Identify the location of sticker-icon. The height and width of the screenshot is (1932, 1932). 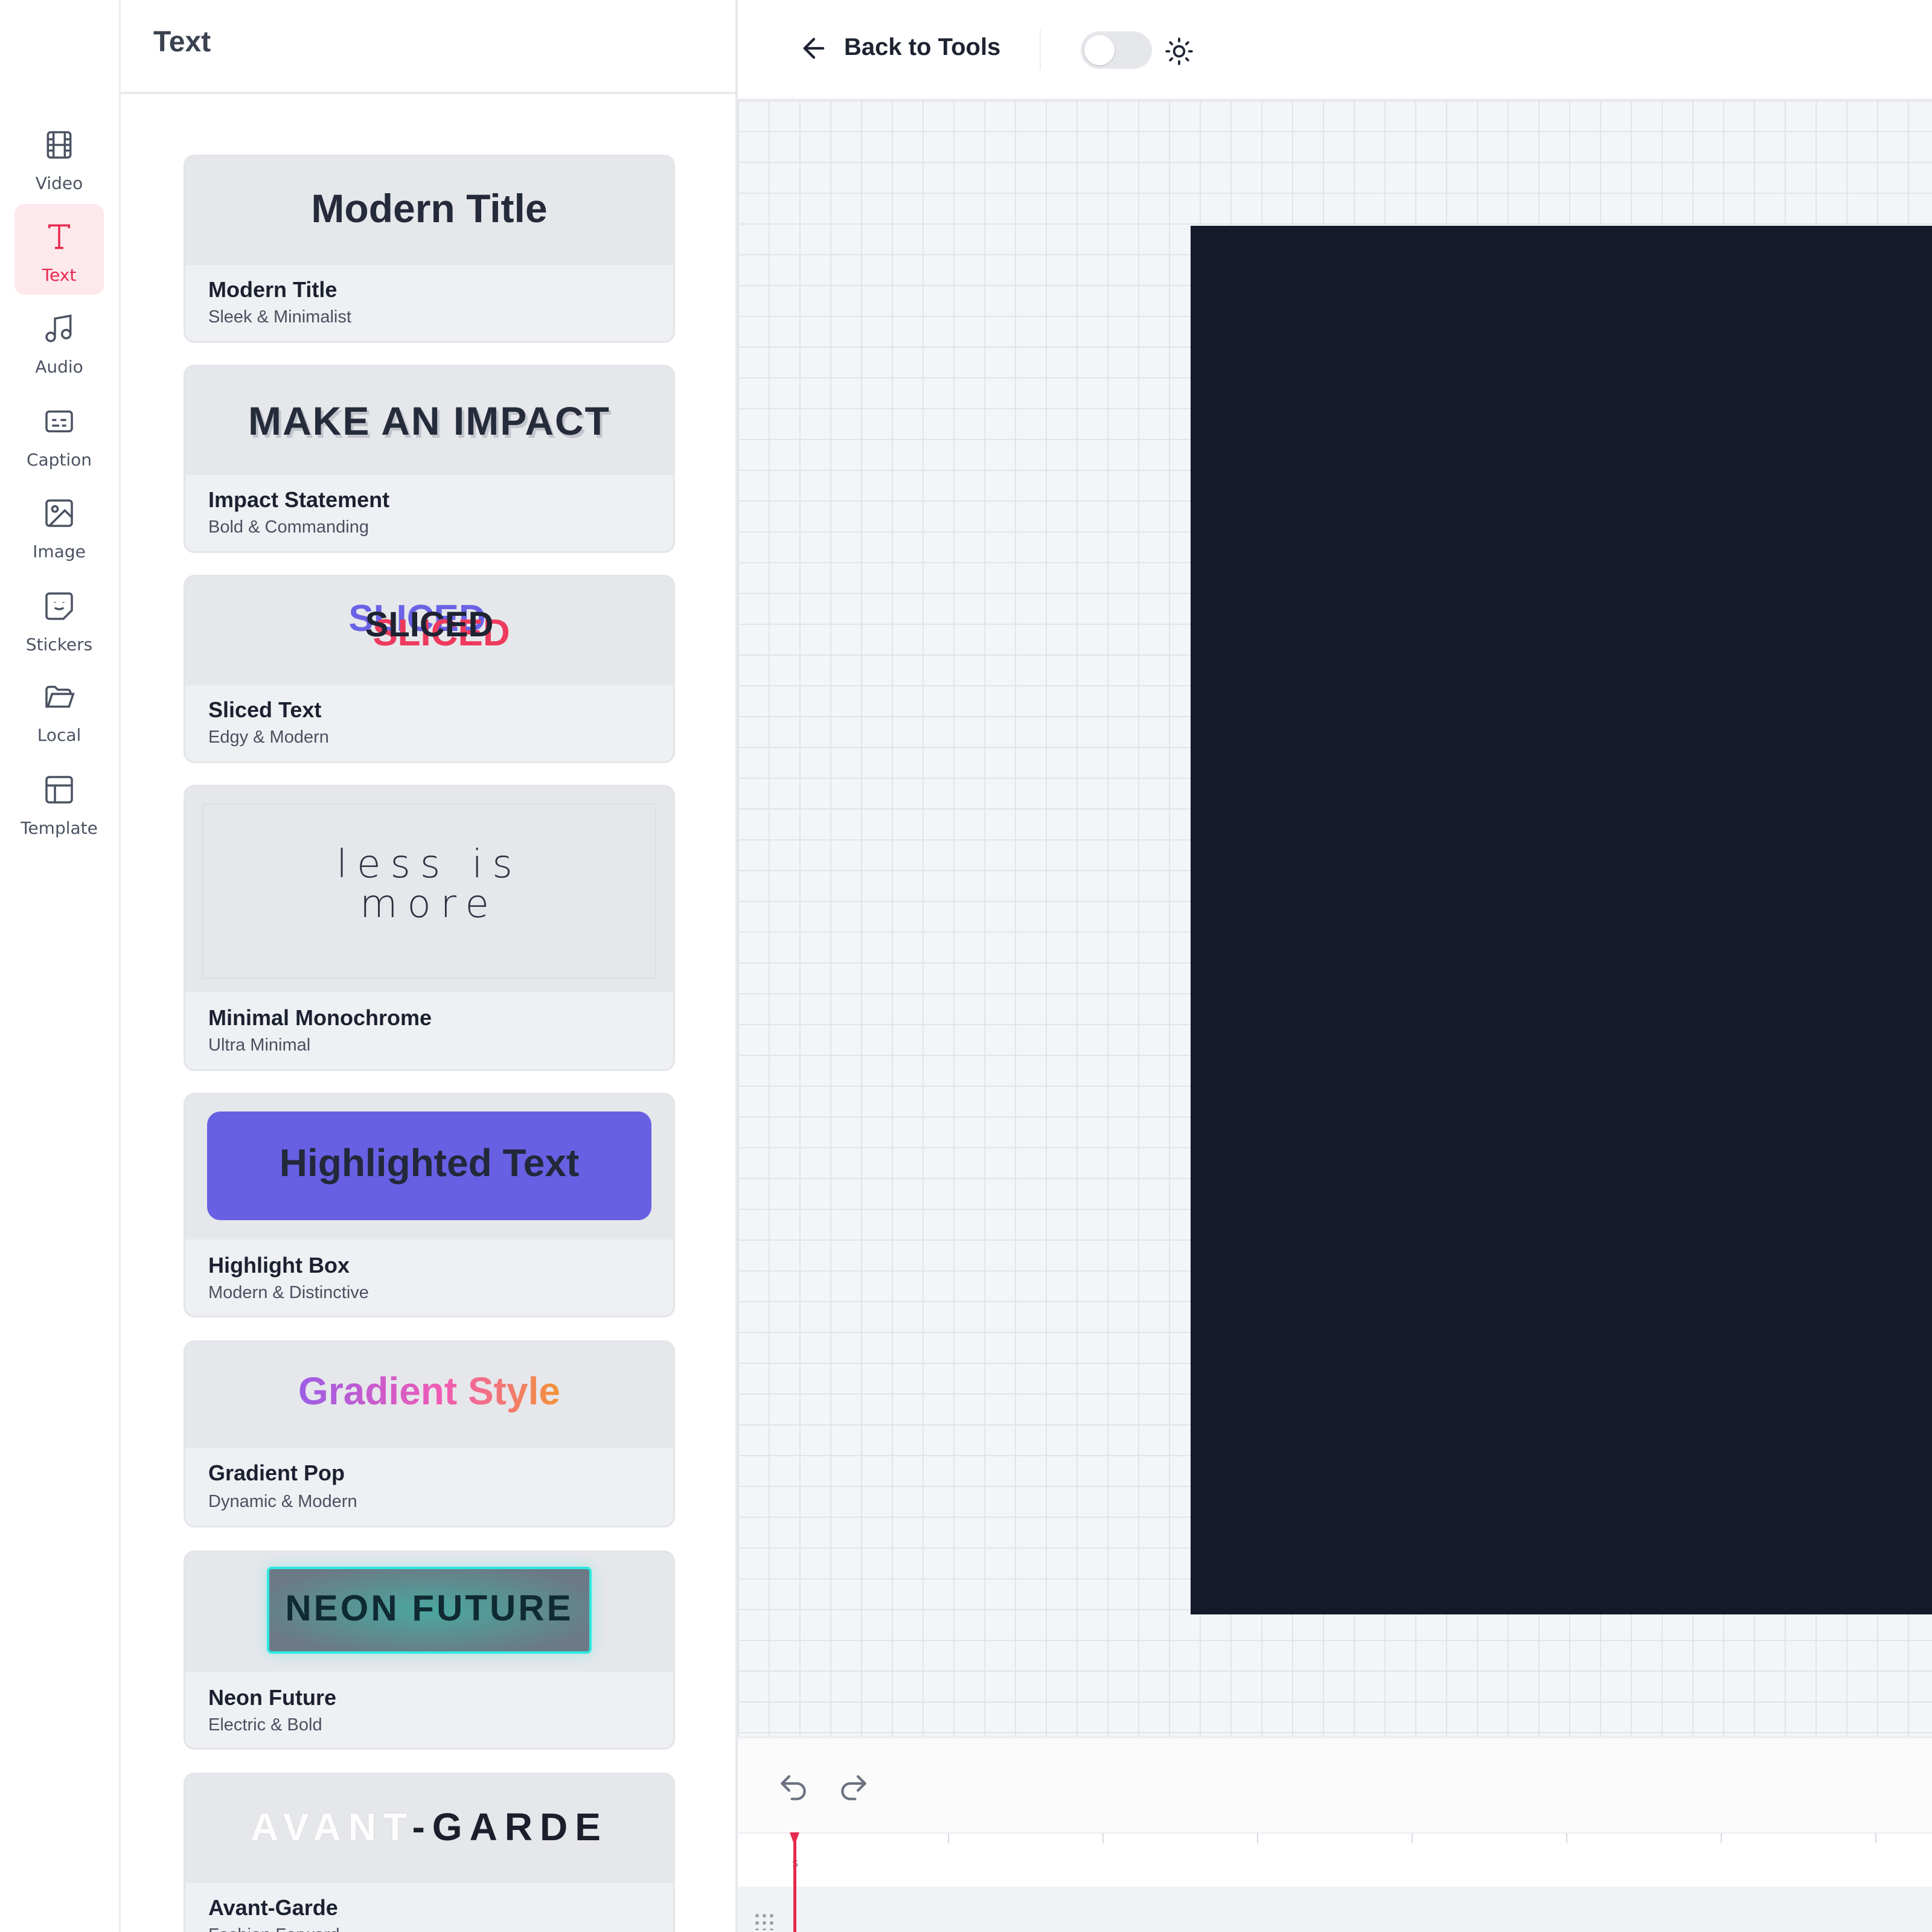
(59, 606).